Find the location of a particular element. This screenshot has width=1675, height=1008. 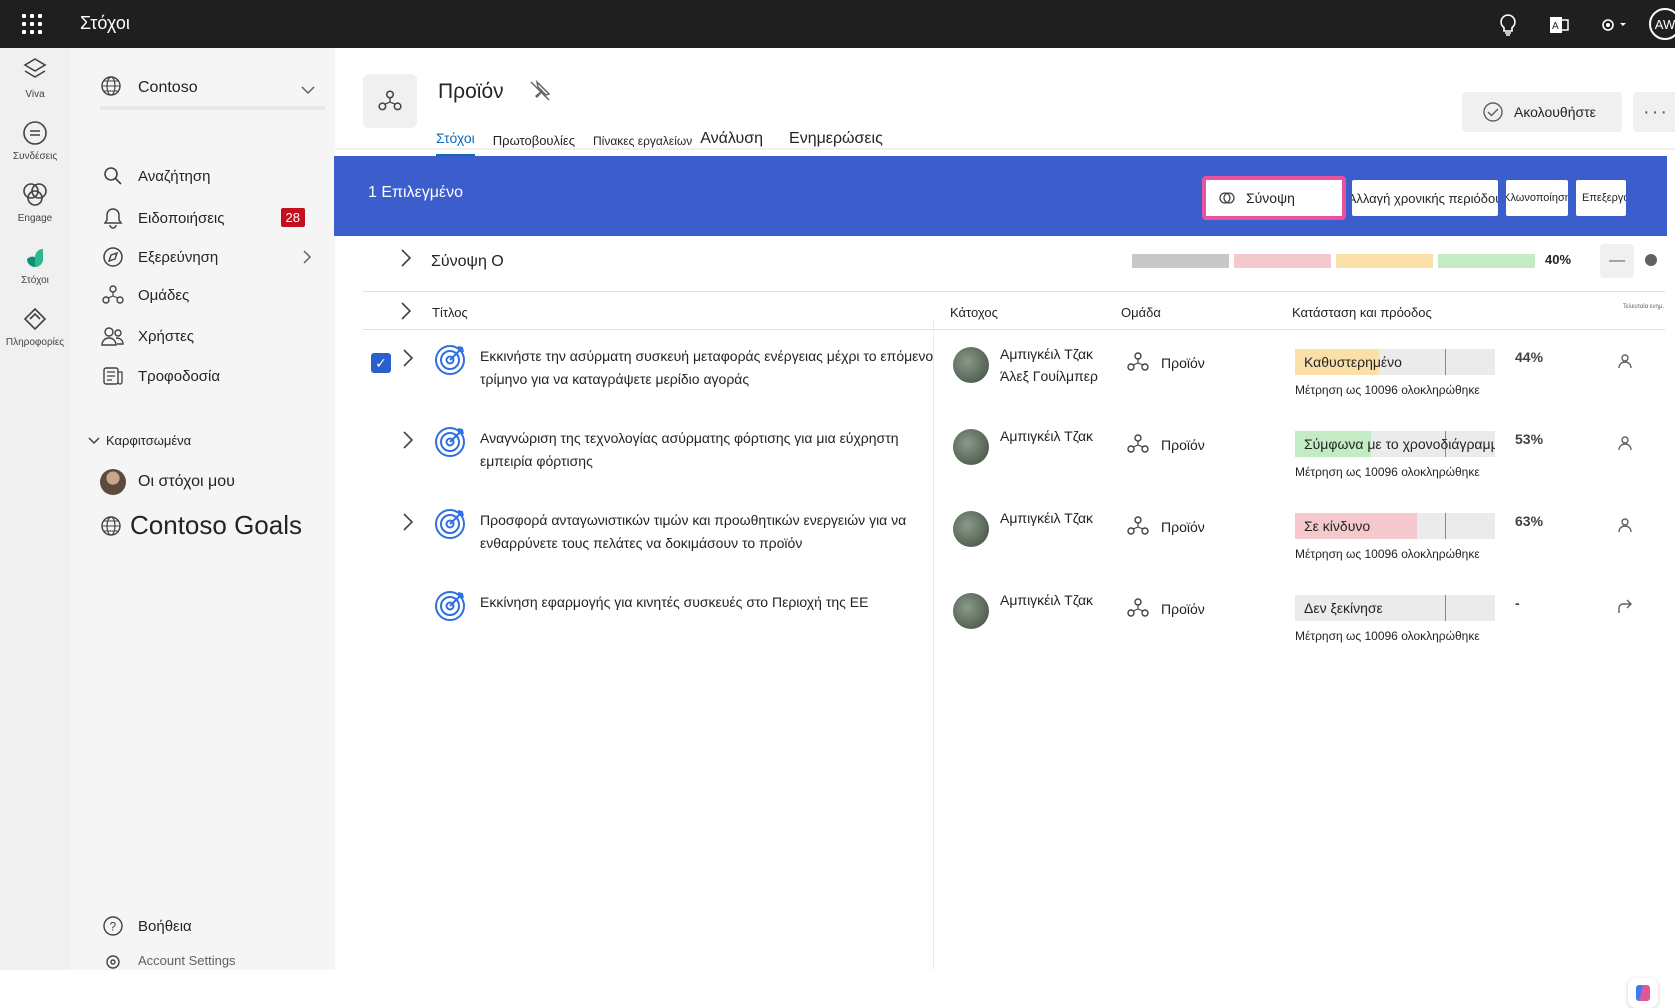

collapse-button: — is located at coordinates (1617, 261).